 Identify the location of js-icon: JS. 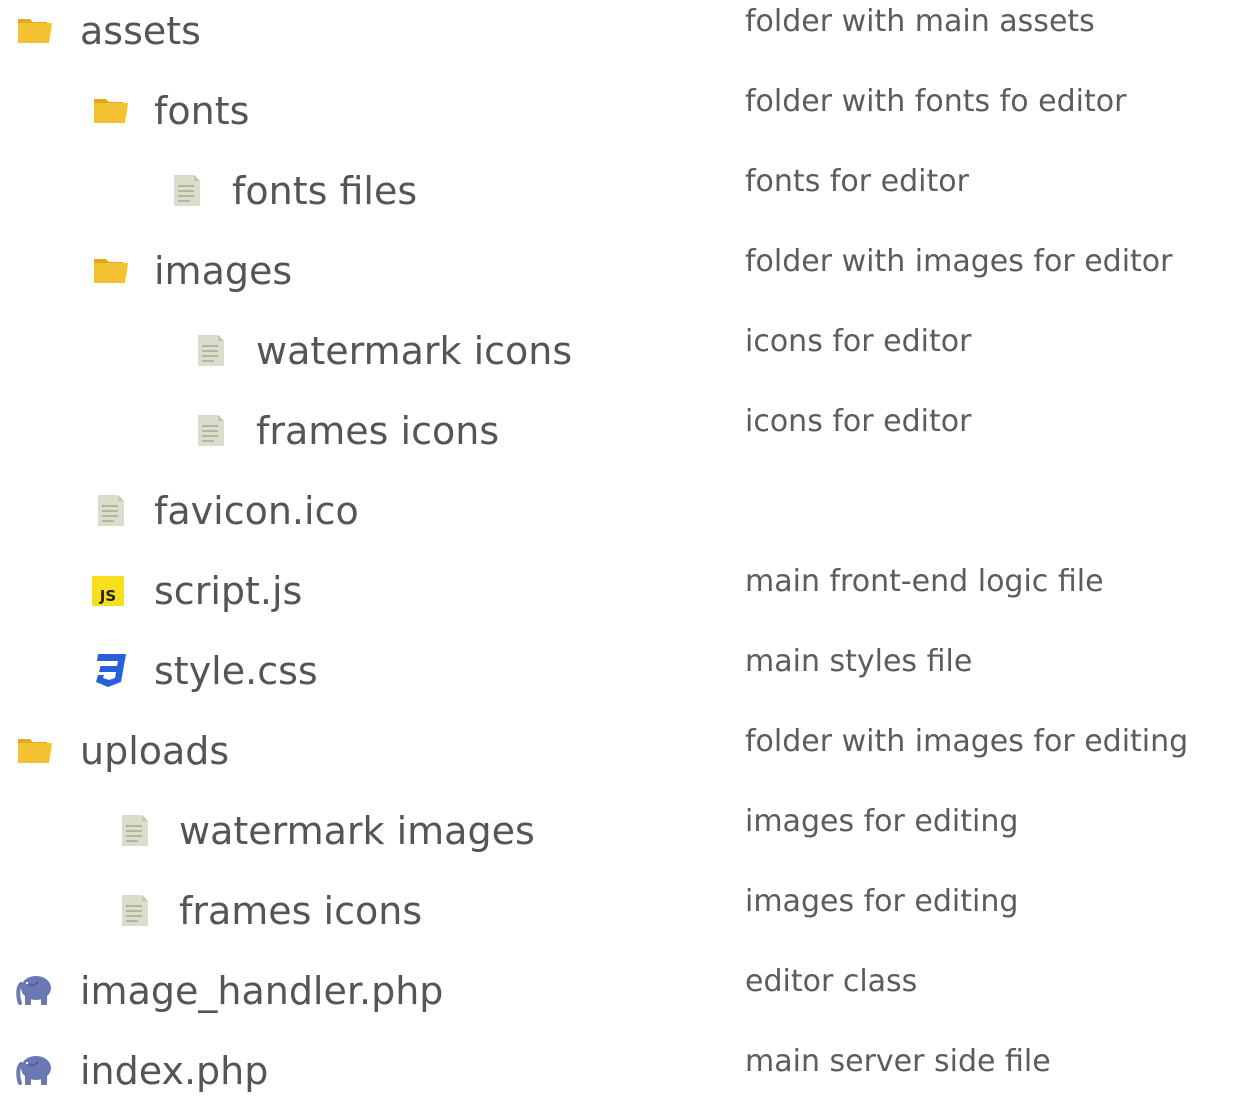
(110, 590).